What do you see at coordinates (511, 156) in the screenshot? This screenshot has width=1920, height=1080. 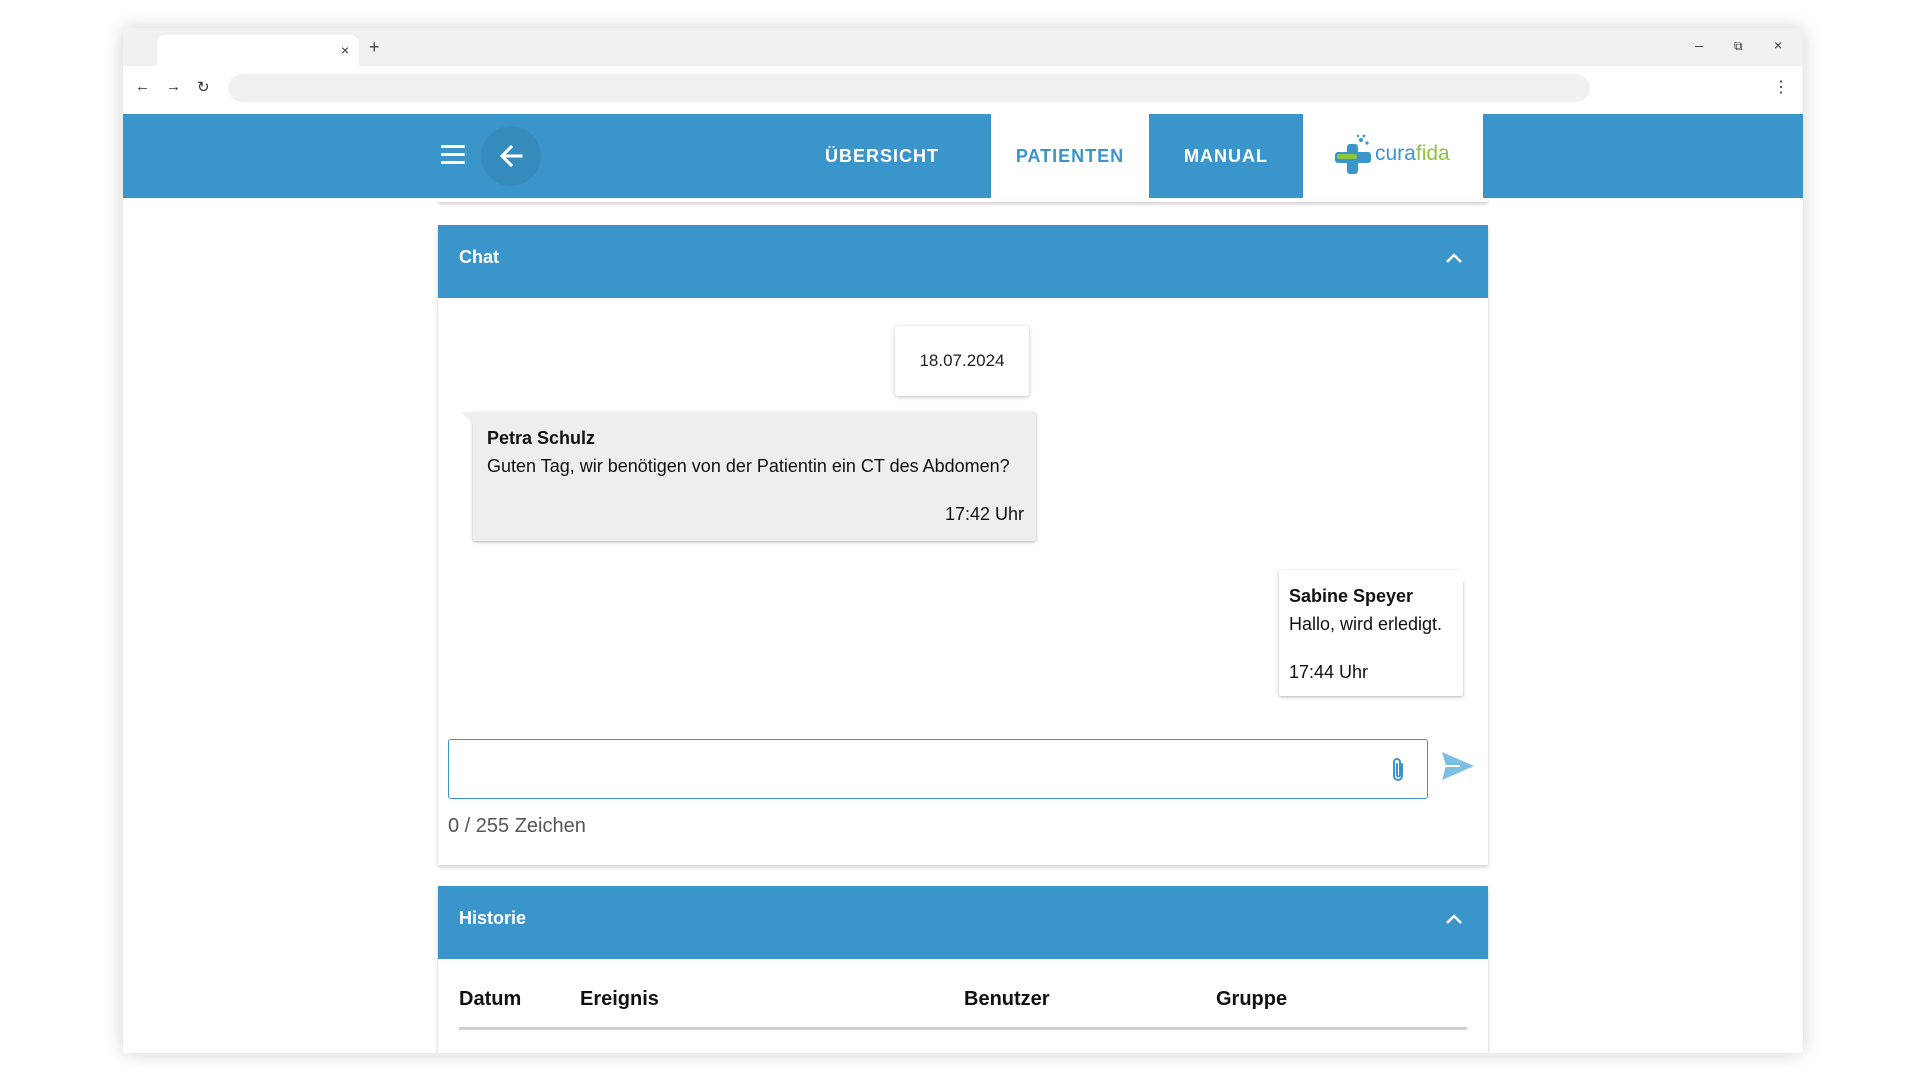 I see `back-arrow-icon` at bounding box center [511, 156].